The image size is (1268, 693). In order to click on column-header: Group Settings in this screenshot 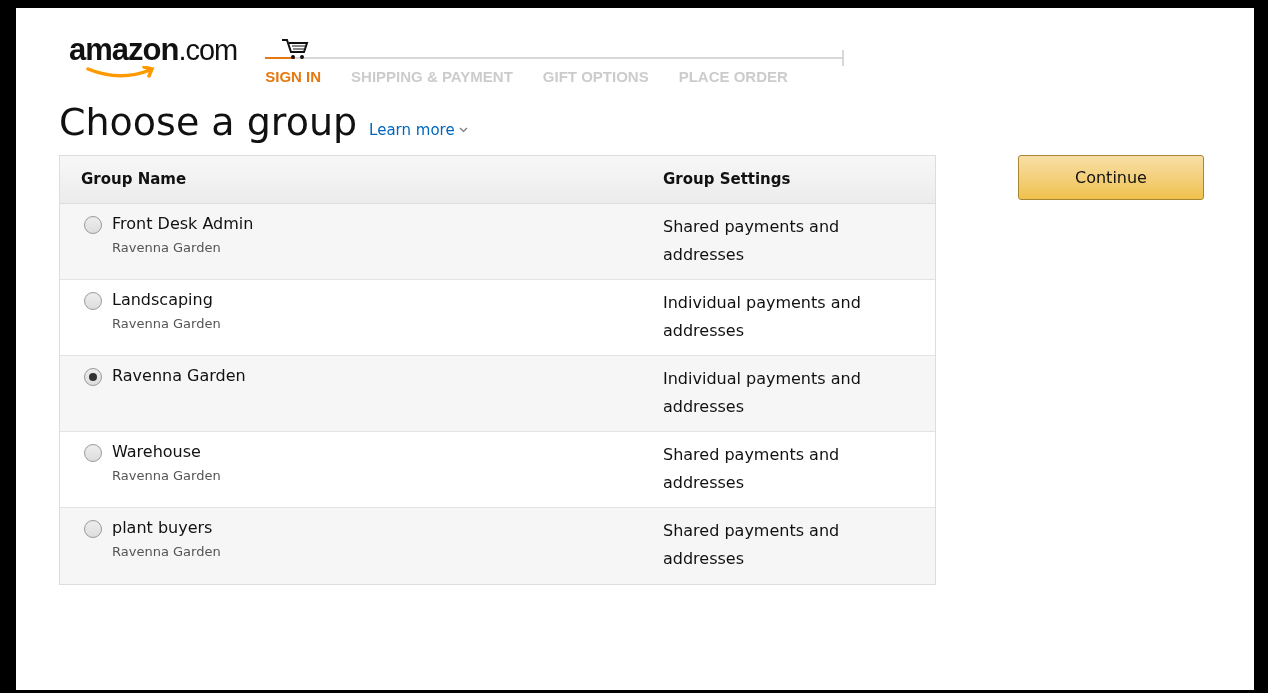, I will do `click(727, 180)`.